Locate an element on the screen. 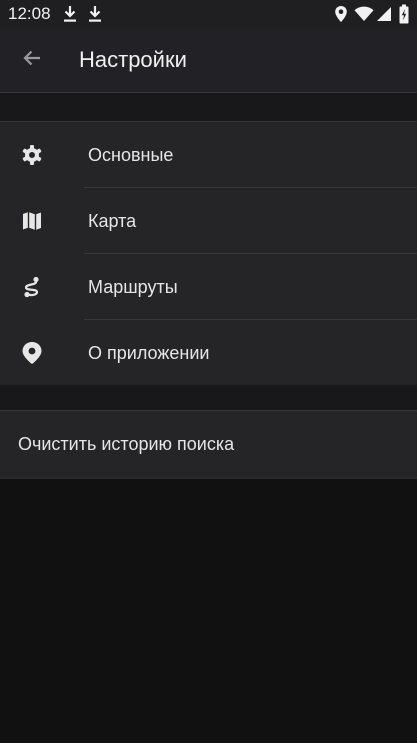 Image resolution: width=417 pixels, height=743 pixels. arrow-left-icon is located at coordinates (32, 60).